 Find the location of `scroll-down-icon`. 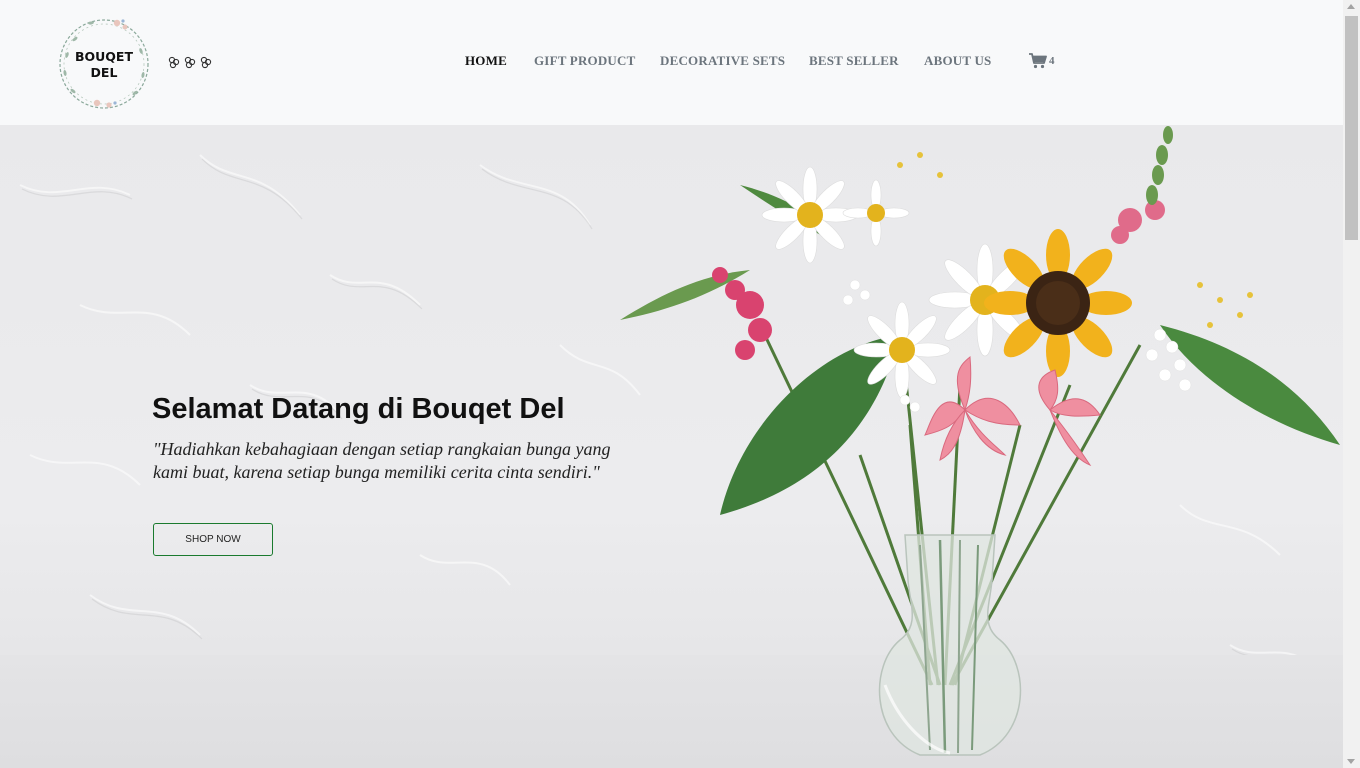

scroll-down-icon is located at coordinates (1351, 761).